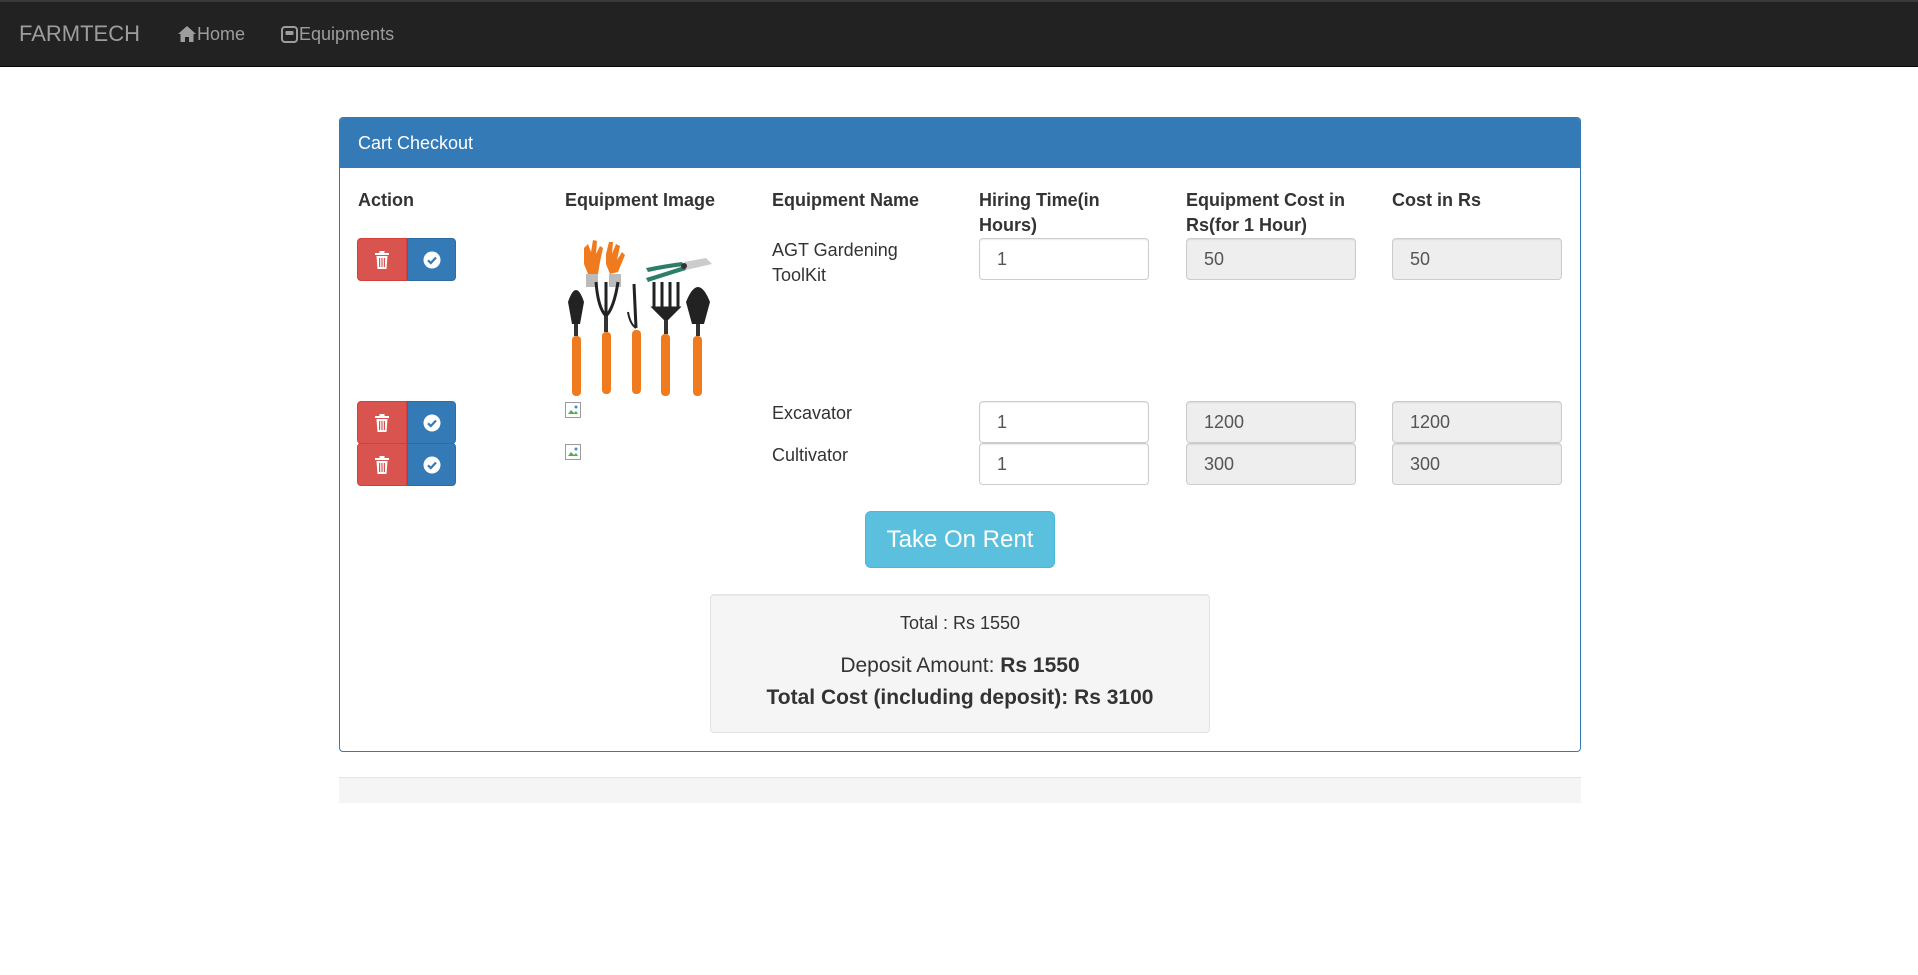 The width and height of the screenshot is (1918, 975). I want to click on total-amount: Total : Rs 1550, so click(960, 623).